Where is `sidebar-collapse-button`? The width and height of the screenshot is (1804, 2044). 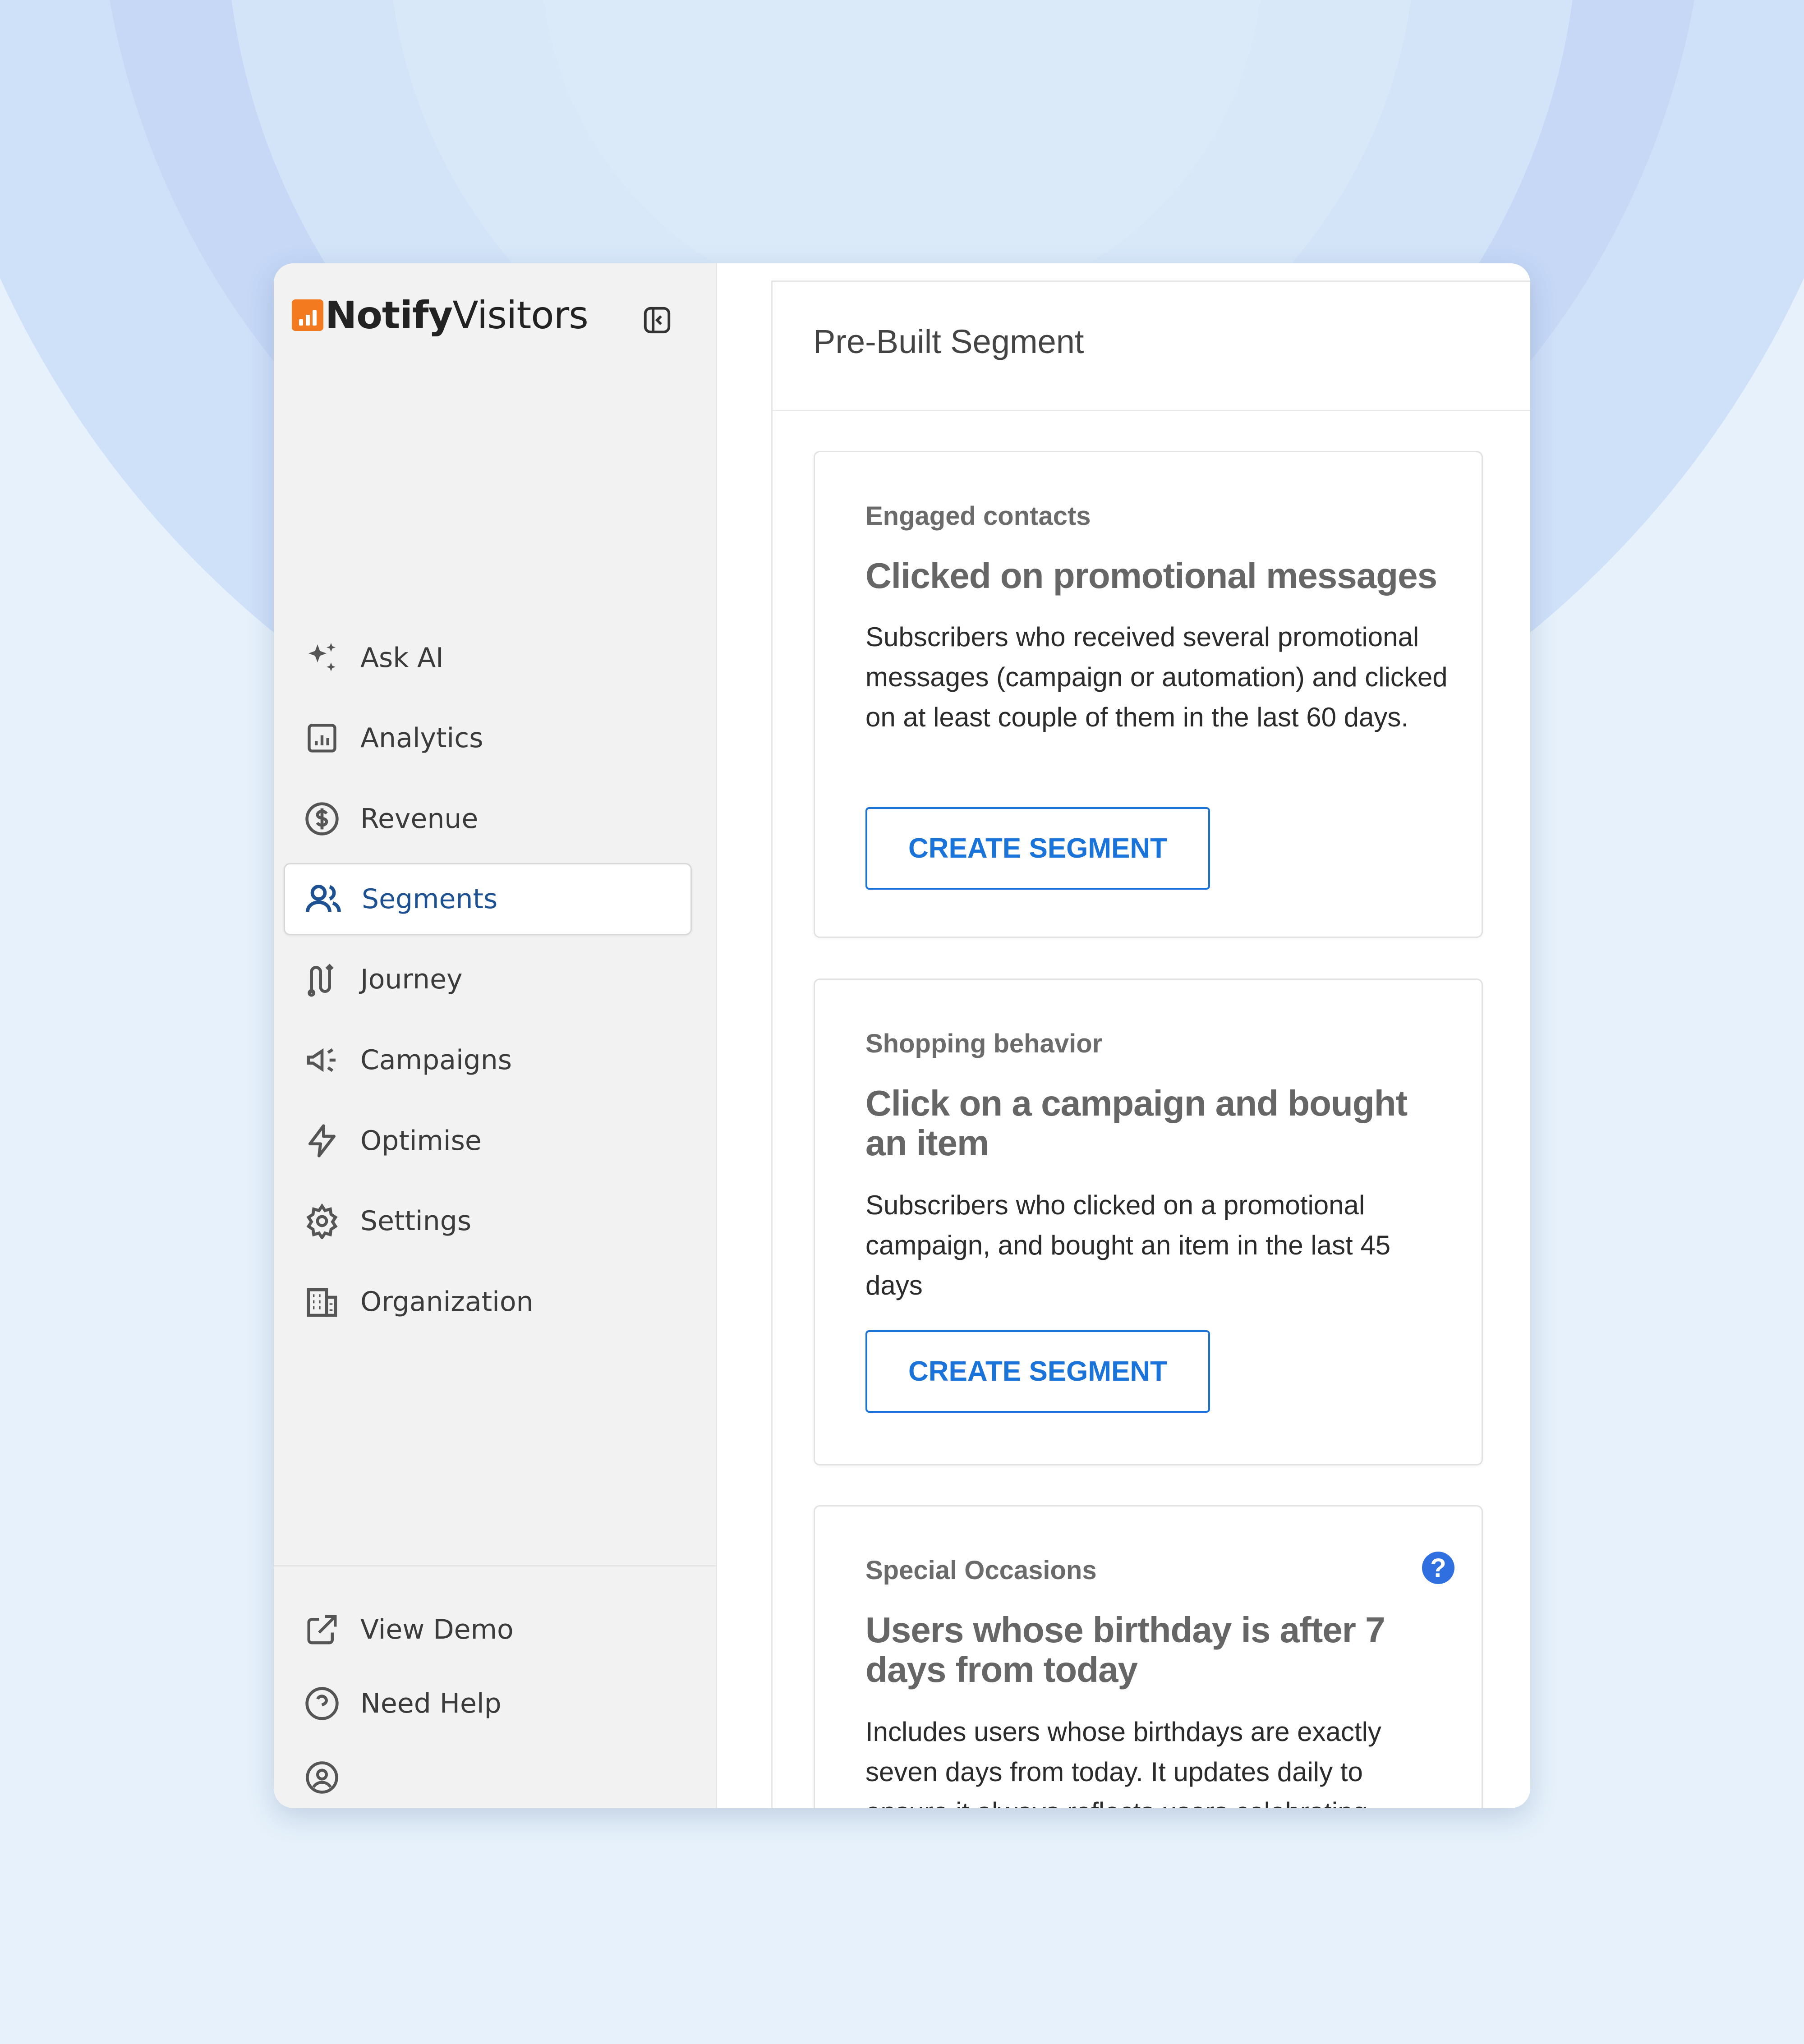 sidebar-collapse-button is located at coordinates (657, 320).